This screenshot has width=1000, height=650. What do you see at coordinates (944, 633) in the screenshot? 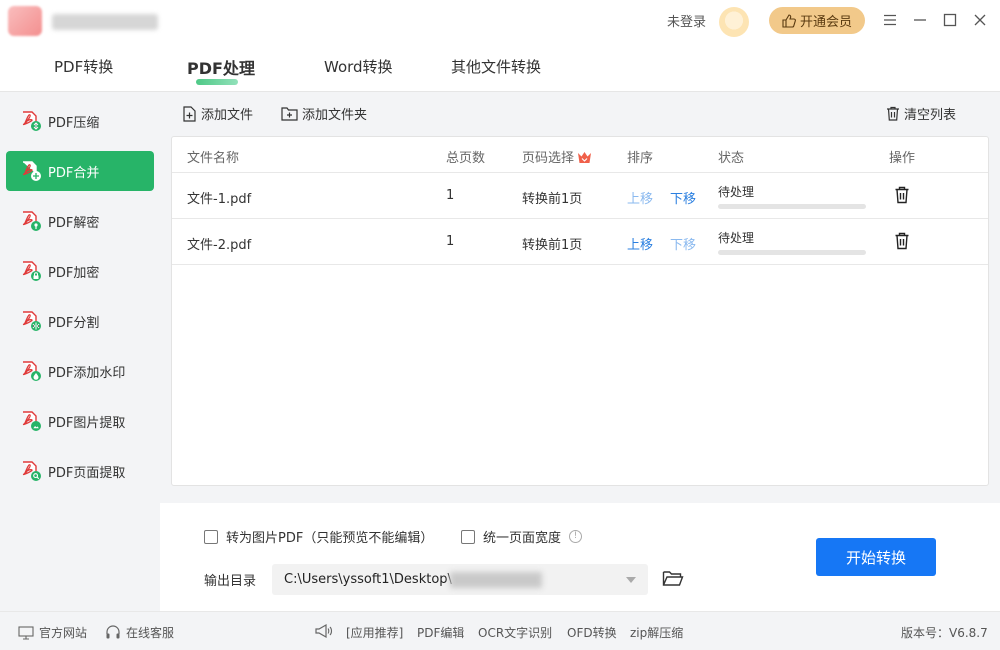
I see `version-text: 版本号：V6.8.7` at bounding box center [944, 633].